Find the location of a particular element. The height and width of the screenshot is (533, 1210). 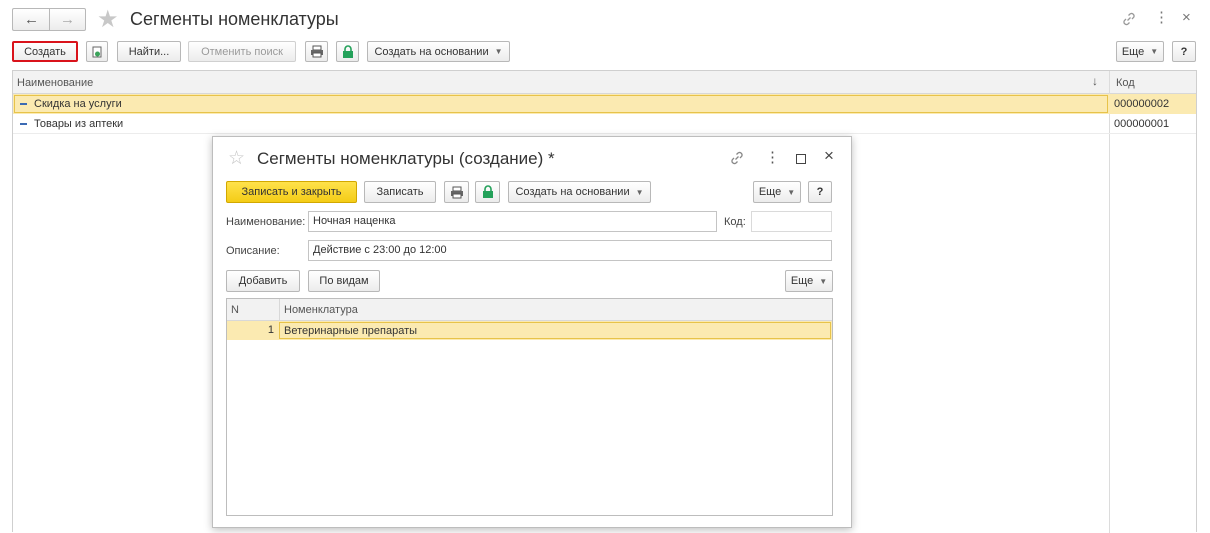

description-label: Описание: is located at coordinates (253, 251).